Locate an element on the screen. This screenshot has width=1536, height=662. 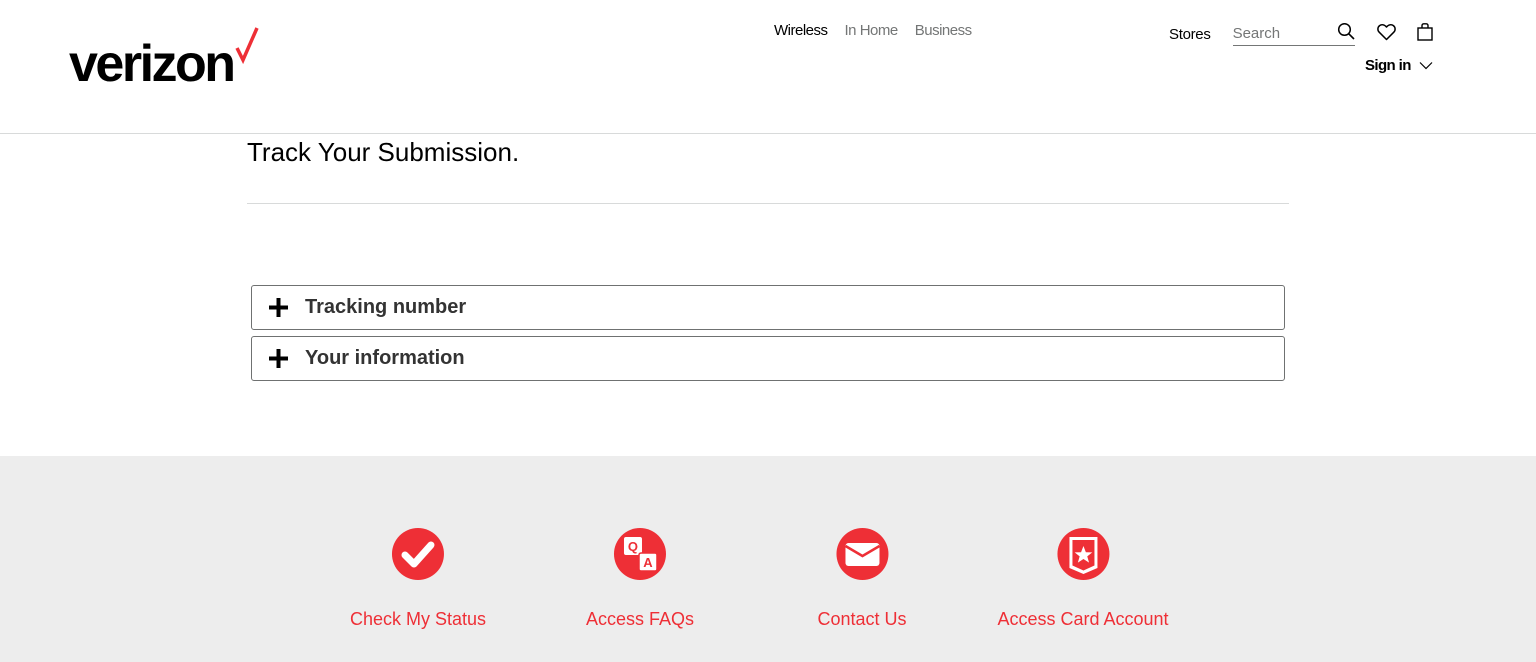
logo-checkmark-icon is located at coordinates (246, 46).